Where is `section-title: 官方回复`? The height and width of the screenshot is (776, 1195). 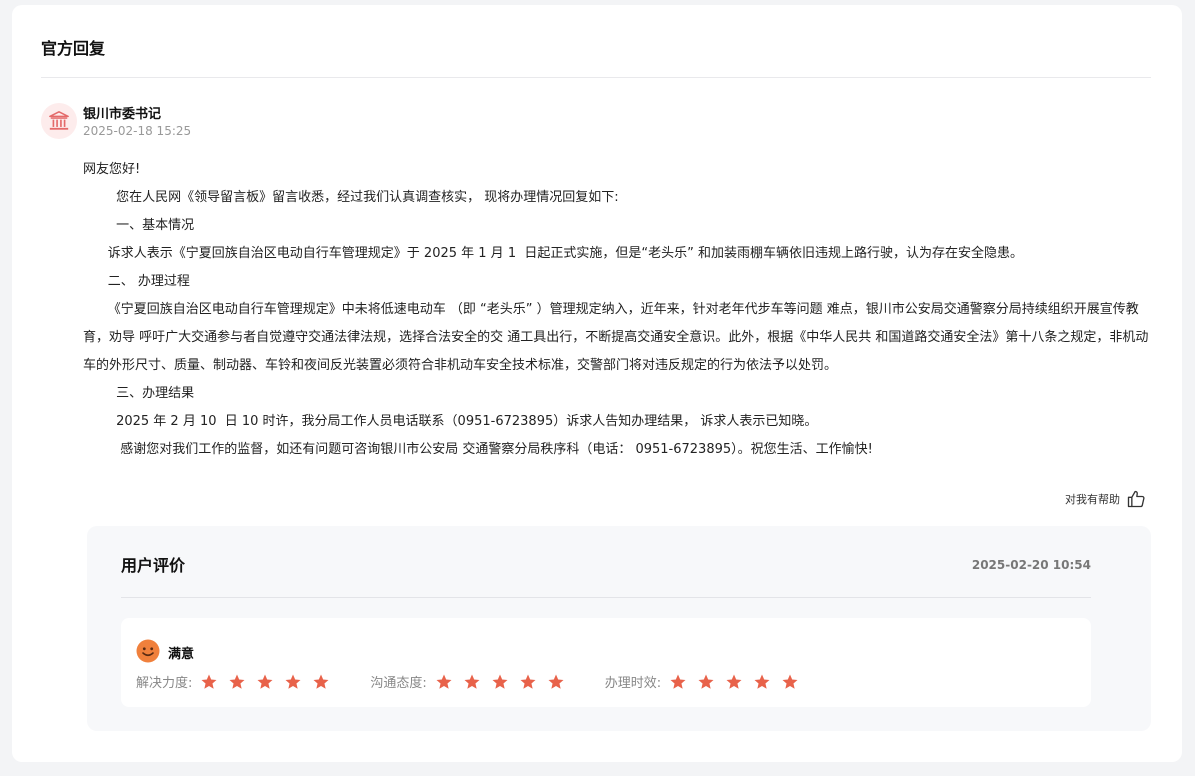
section-title: 官方回复 is located at coordinates (73, 48).